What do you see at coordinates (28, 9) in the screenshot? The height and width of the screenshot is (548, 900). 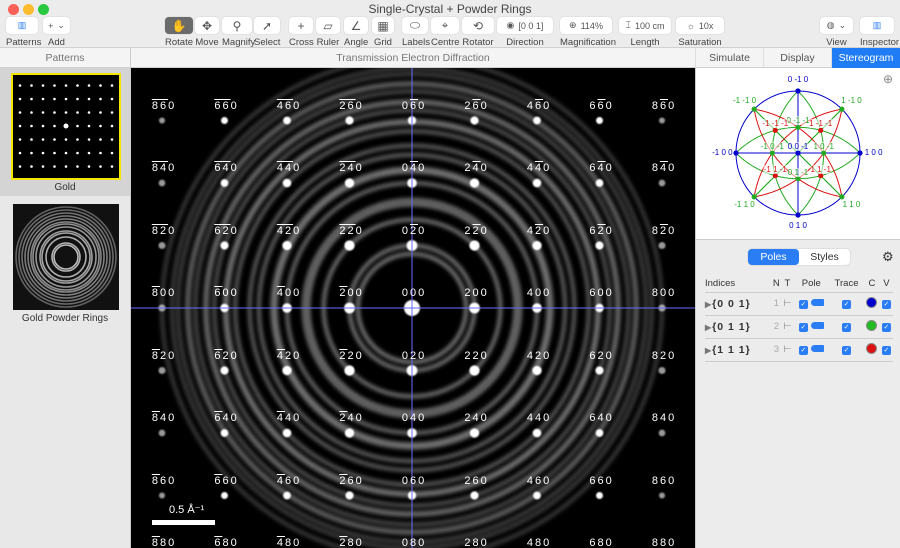 I see `minimize-window-button` at bounding box center [28, 9].